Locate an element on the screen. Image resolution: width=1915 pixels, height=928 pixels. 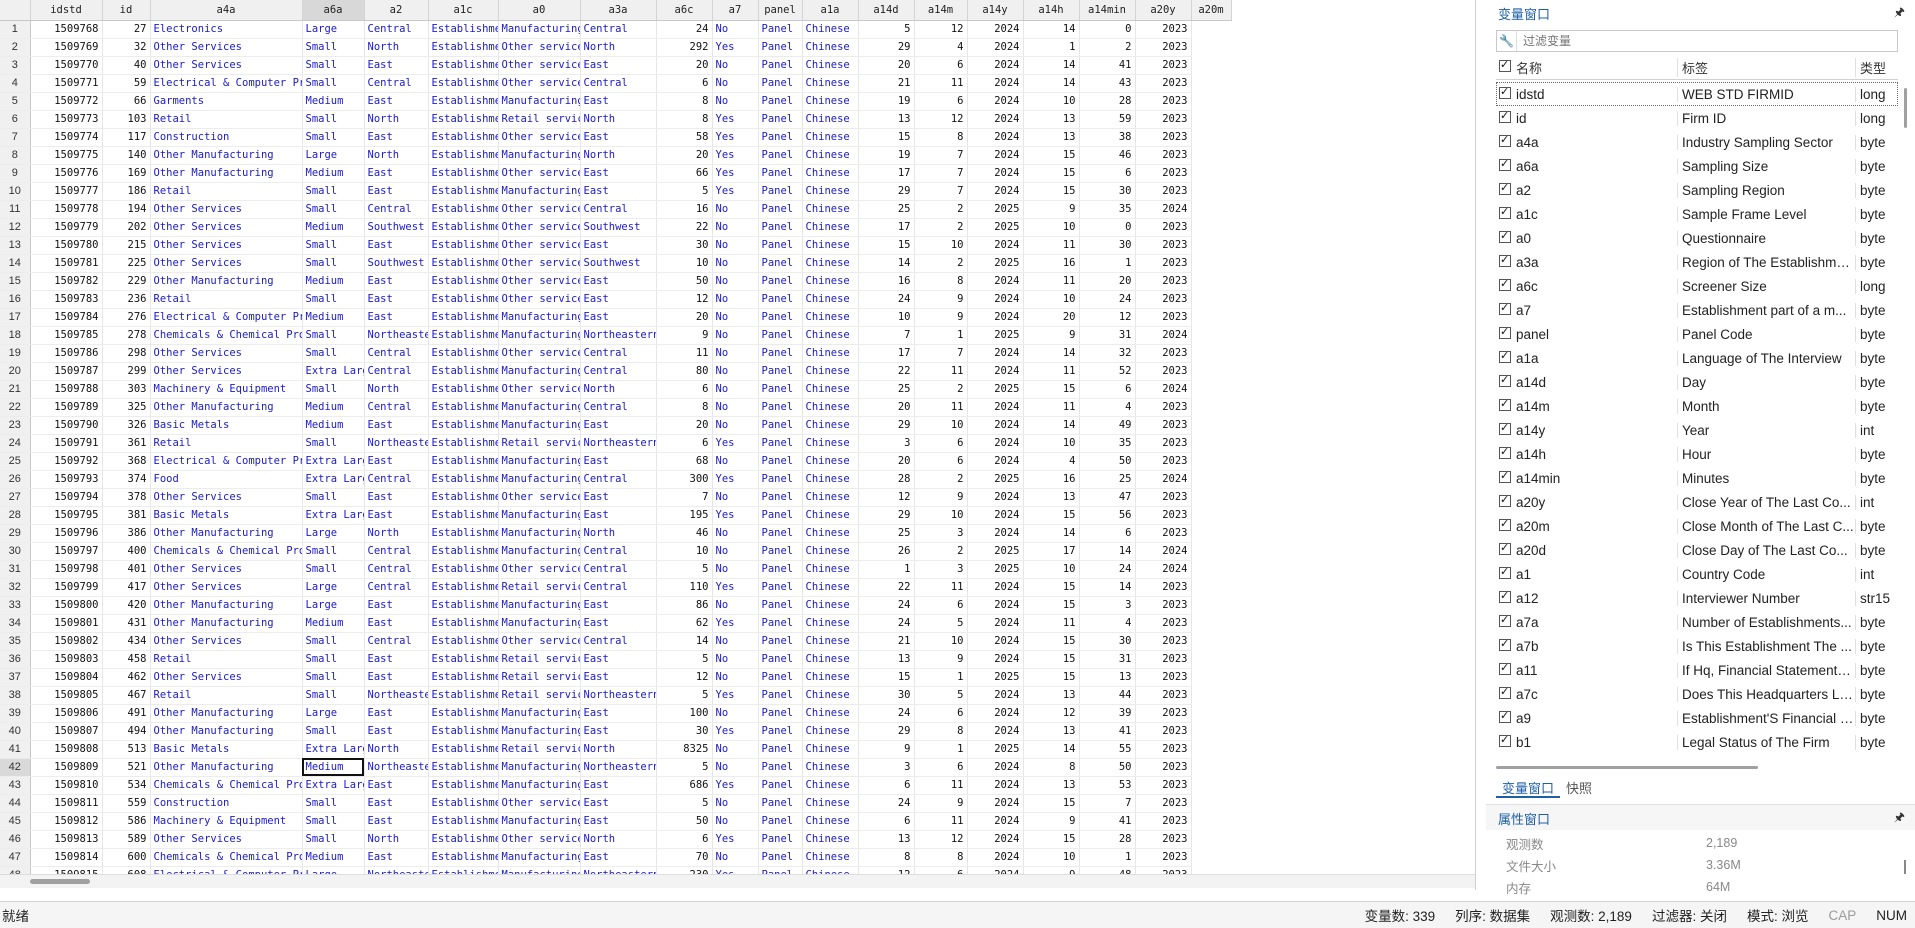
cell-a3a: North is located at coordinates (618, 47).